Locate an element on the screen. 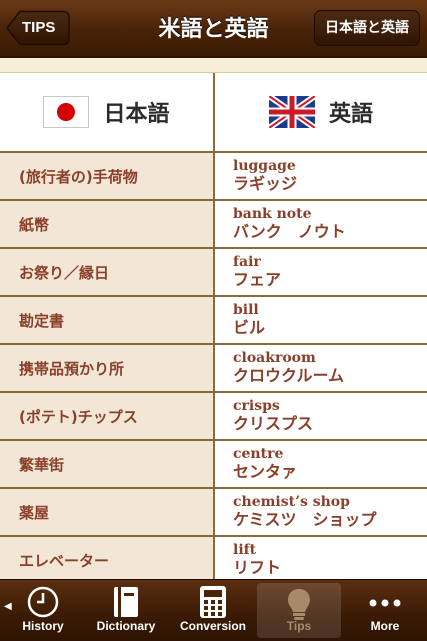  english-cell: luggage ラギッジ is located at coordinates (320, 176).